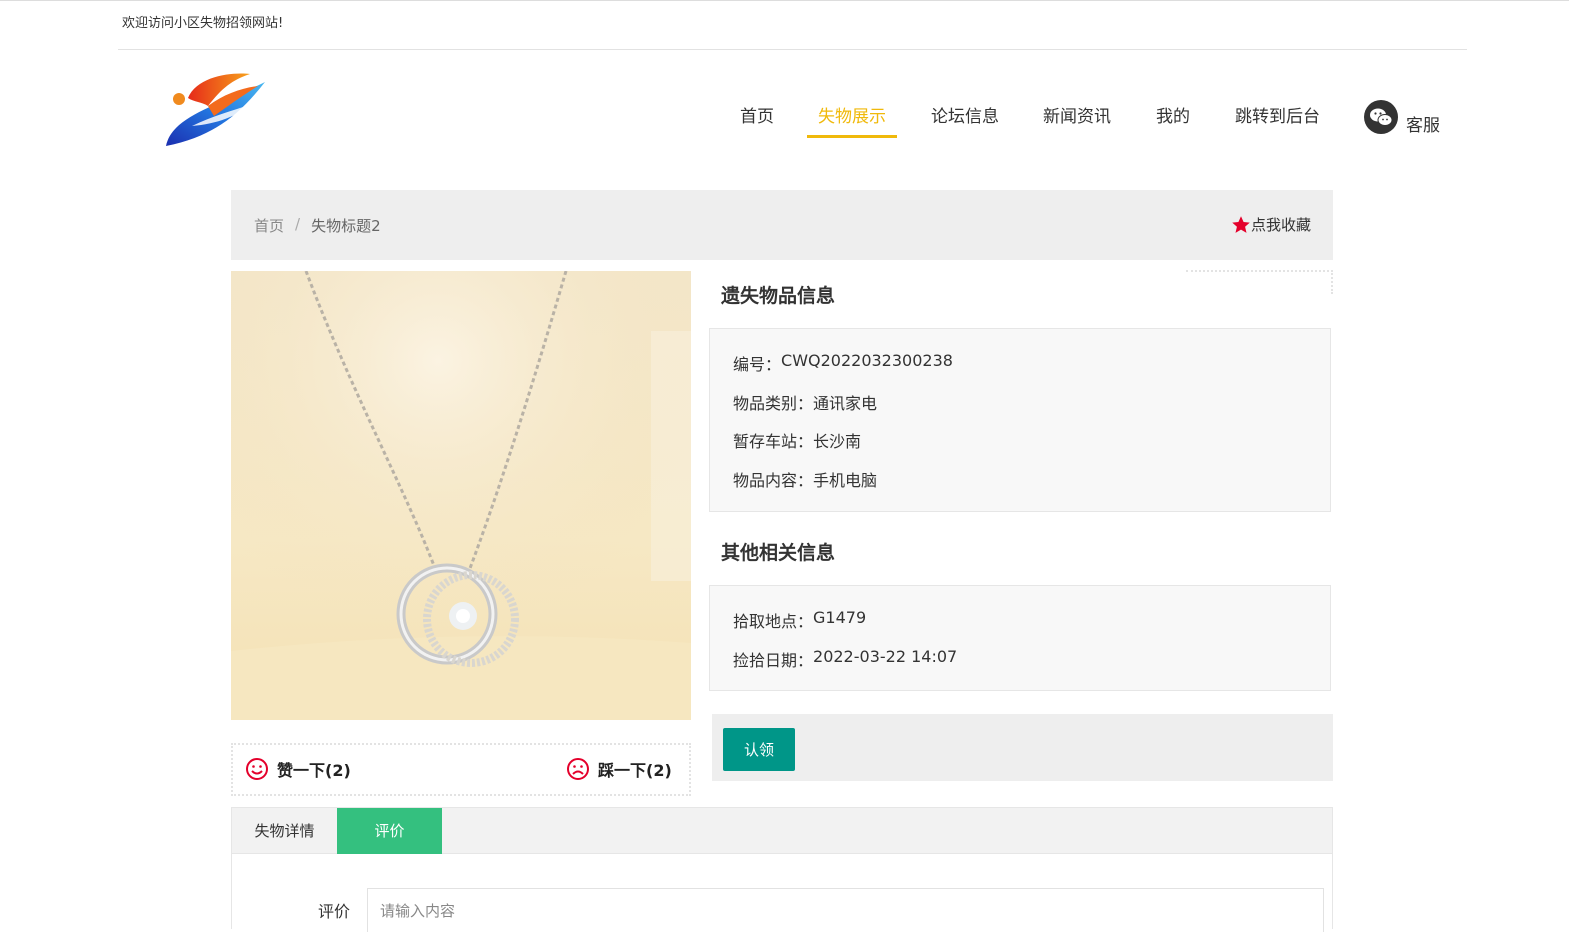  Describe the element at coordinates (578, 769) in the screenshot. I see `frown-icon` at that location.